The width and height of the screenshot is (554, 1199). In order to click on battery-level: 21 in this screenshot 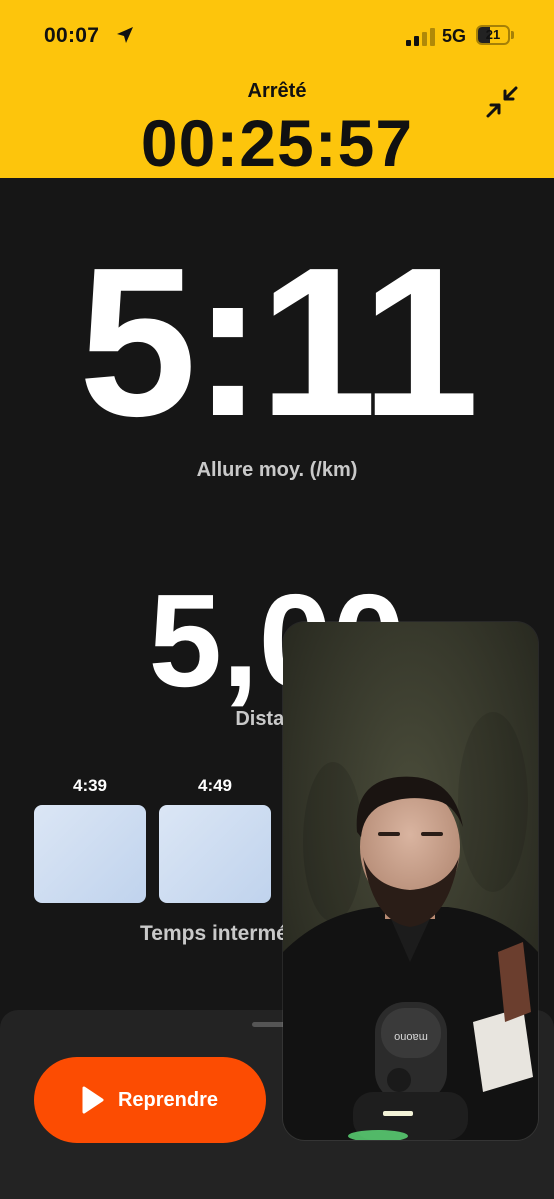, I will do `click(493, 34)`.